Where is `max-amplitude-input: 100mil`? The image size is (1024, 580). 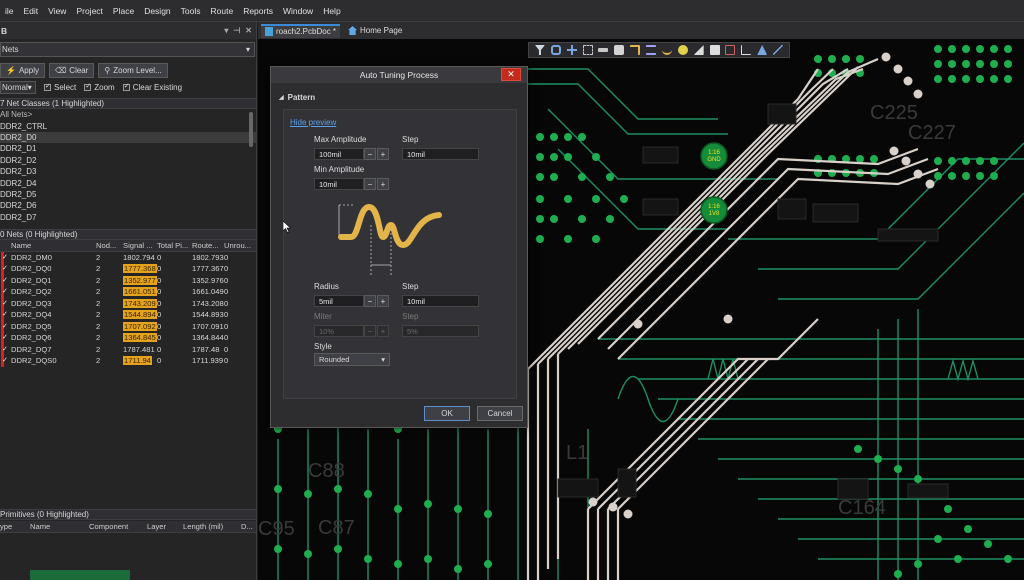
max-amplitude-input: 100mil is located at coordinates (339, 154).